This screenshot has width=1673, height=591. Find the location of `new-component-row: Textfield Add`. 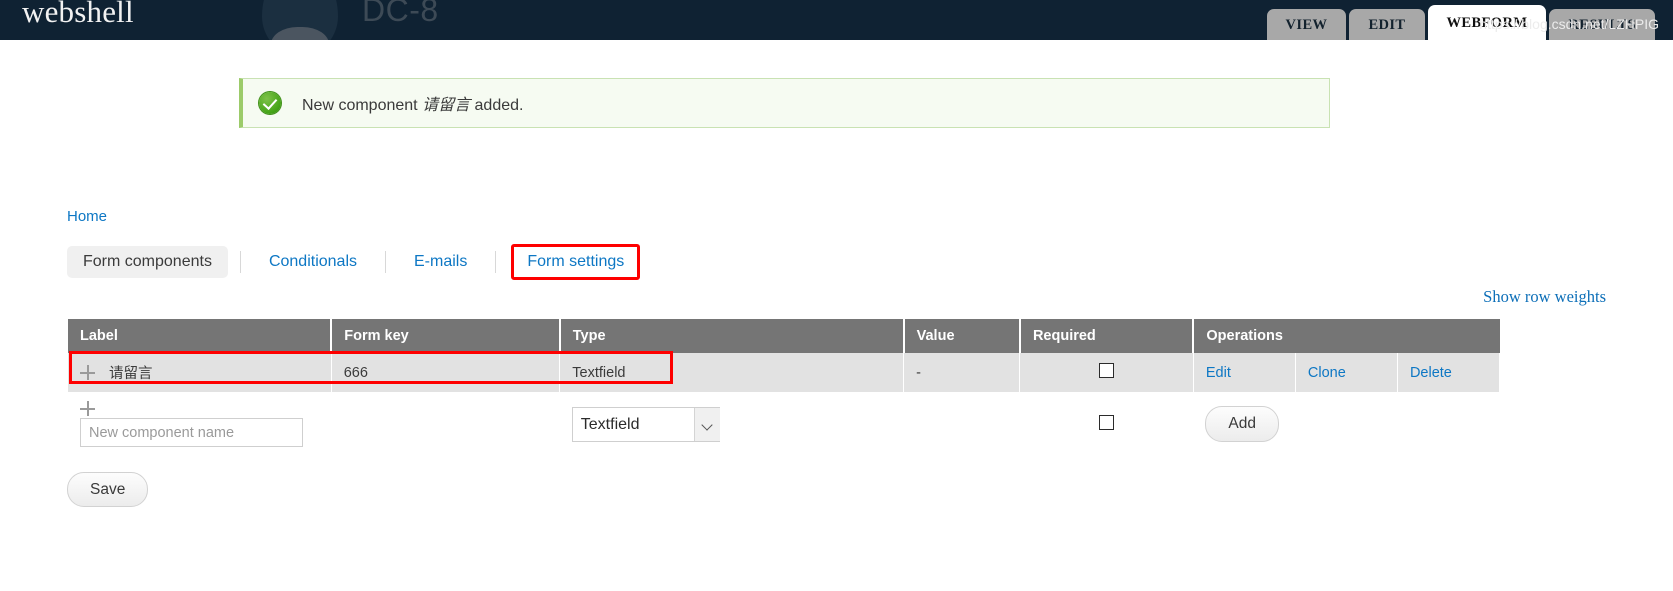

new-component-row: Textfield Add is located at coordinates (784, 424).